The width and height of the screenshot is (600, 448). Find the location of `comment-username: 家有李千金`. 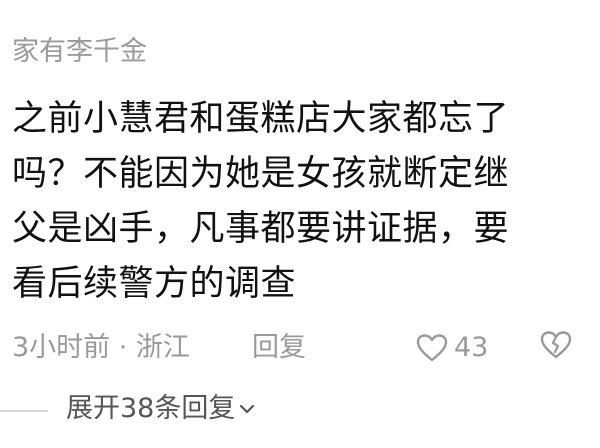

comment-username: 家有李千金 is located at coordinates (79, 52).